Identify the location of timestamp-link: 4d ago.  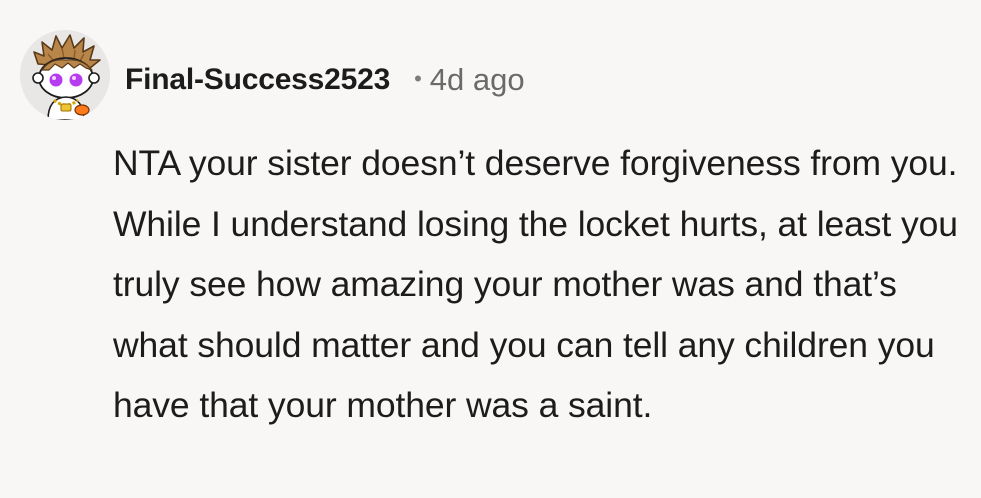
(477, 80).